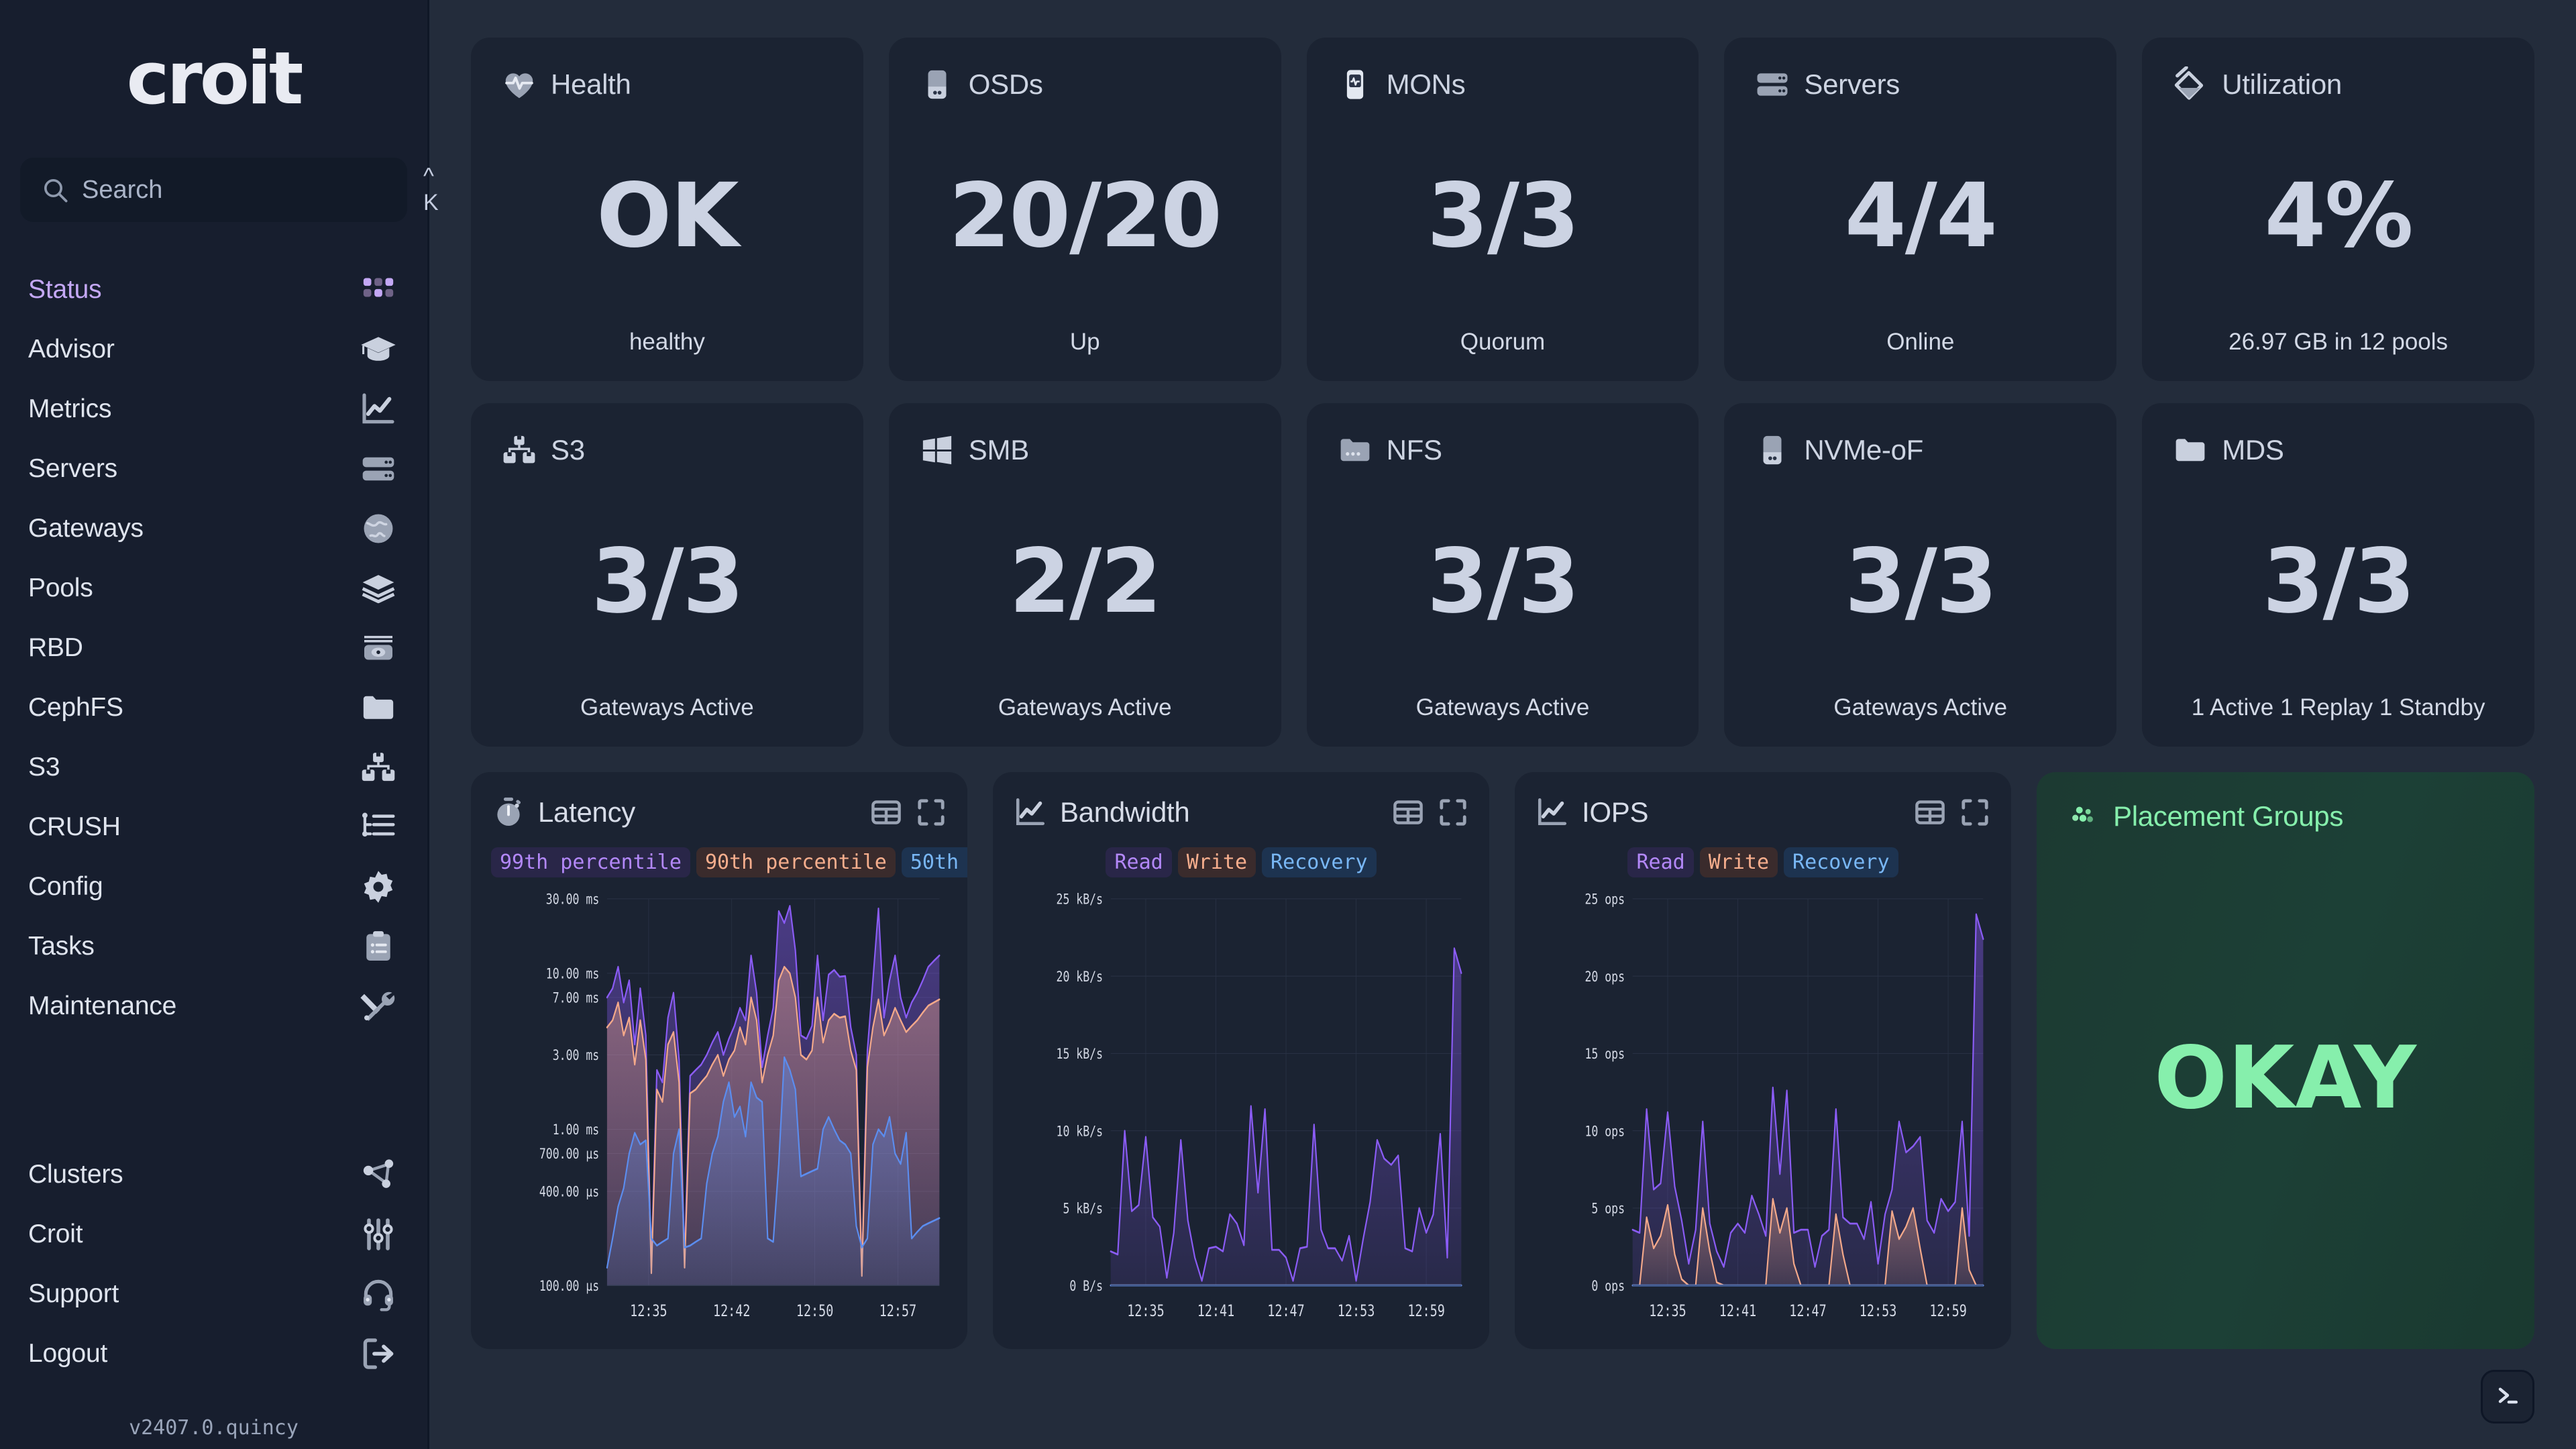  What do you see at coordinates (1355, 84) in the screenshot?
I see `monitor-icon` at bounding box center [1355, 84].